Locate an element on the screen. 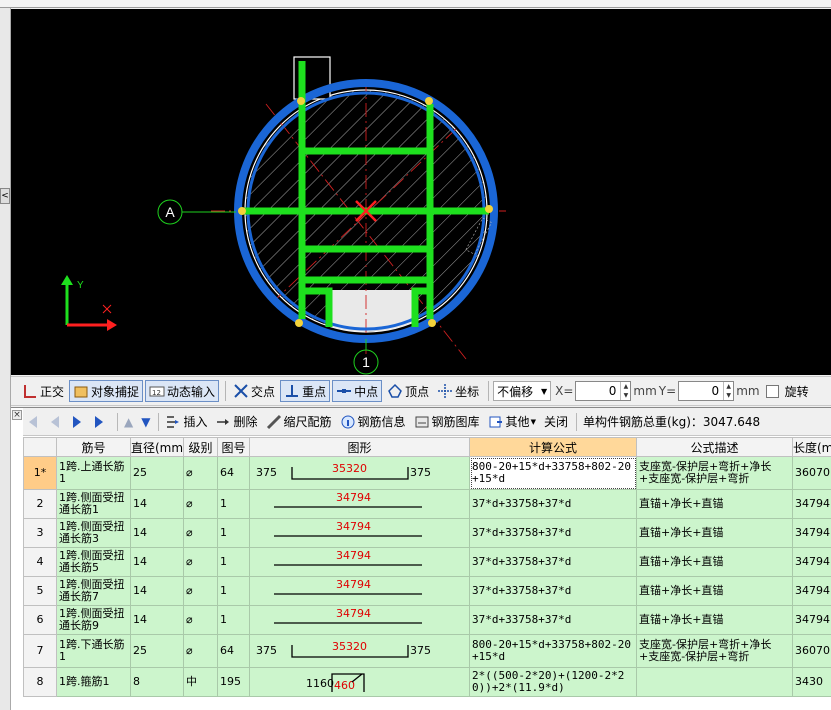 This screenshot has width=831, height=710. grade-cell: 中 is located at coordinates (200, 682).